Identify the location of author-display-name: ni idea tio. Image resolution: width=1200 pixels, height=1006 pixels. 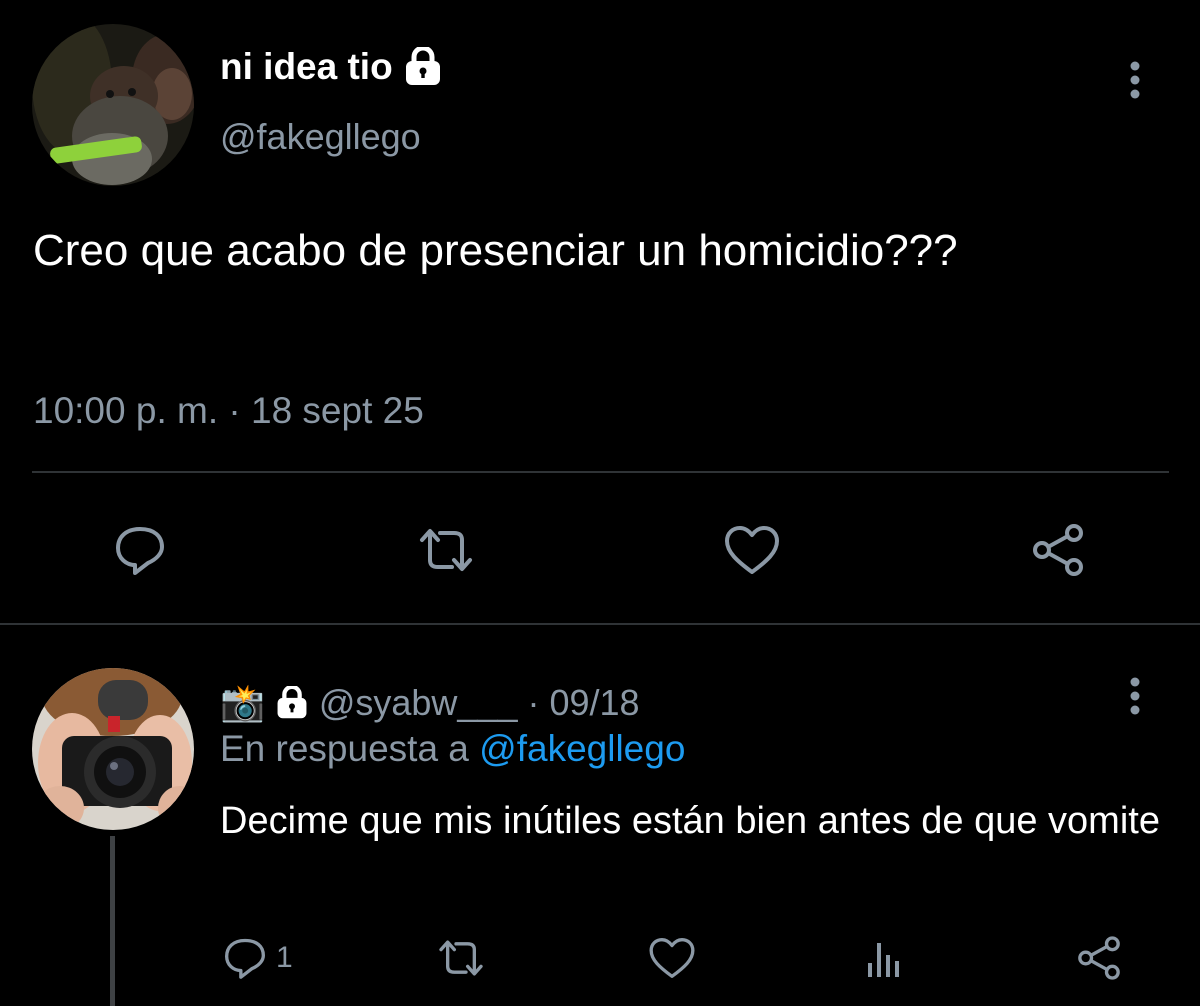
(331, 67).